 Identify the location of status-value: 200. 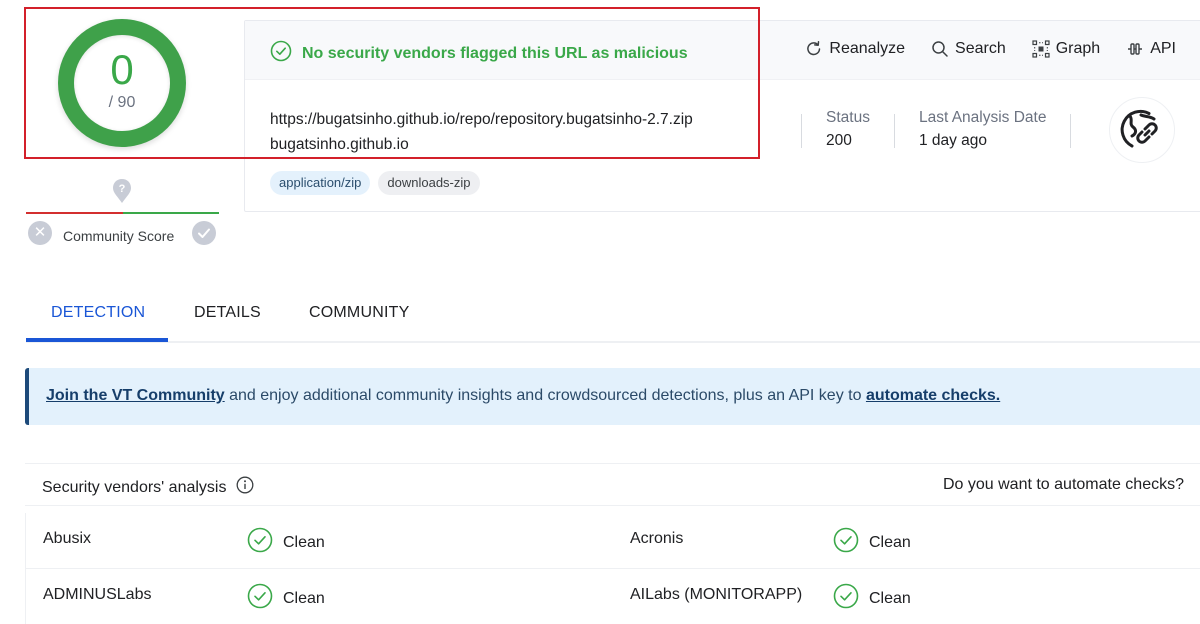
(839, 140).